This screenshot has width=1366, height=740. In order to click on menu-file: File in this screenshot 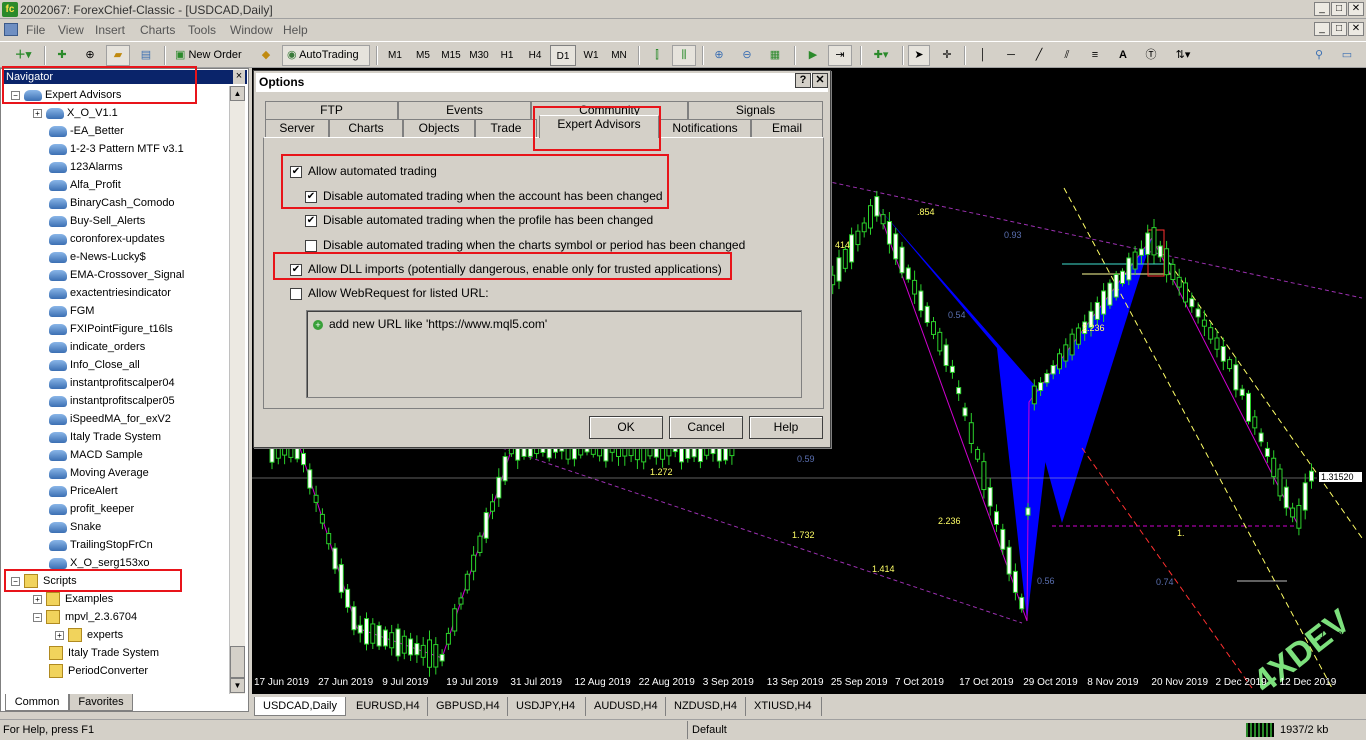, I will do `click(35, 30)`.